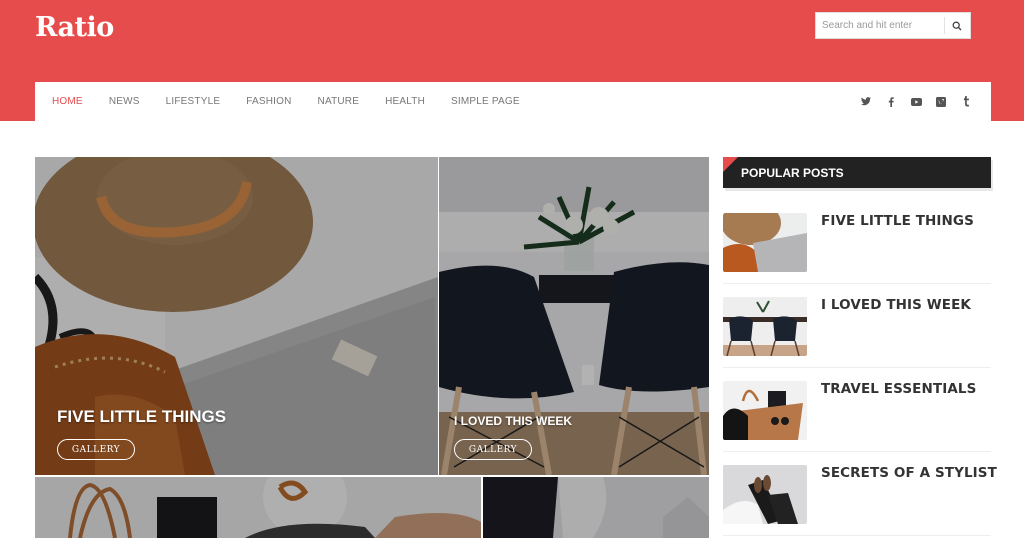 This screenshot has height=538, width=1024. Describe the element at coordinates (74, 27) in the screenshot. I see `site-logo: Ratio` at that location.